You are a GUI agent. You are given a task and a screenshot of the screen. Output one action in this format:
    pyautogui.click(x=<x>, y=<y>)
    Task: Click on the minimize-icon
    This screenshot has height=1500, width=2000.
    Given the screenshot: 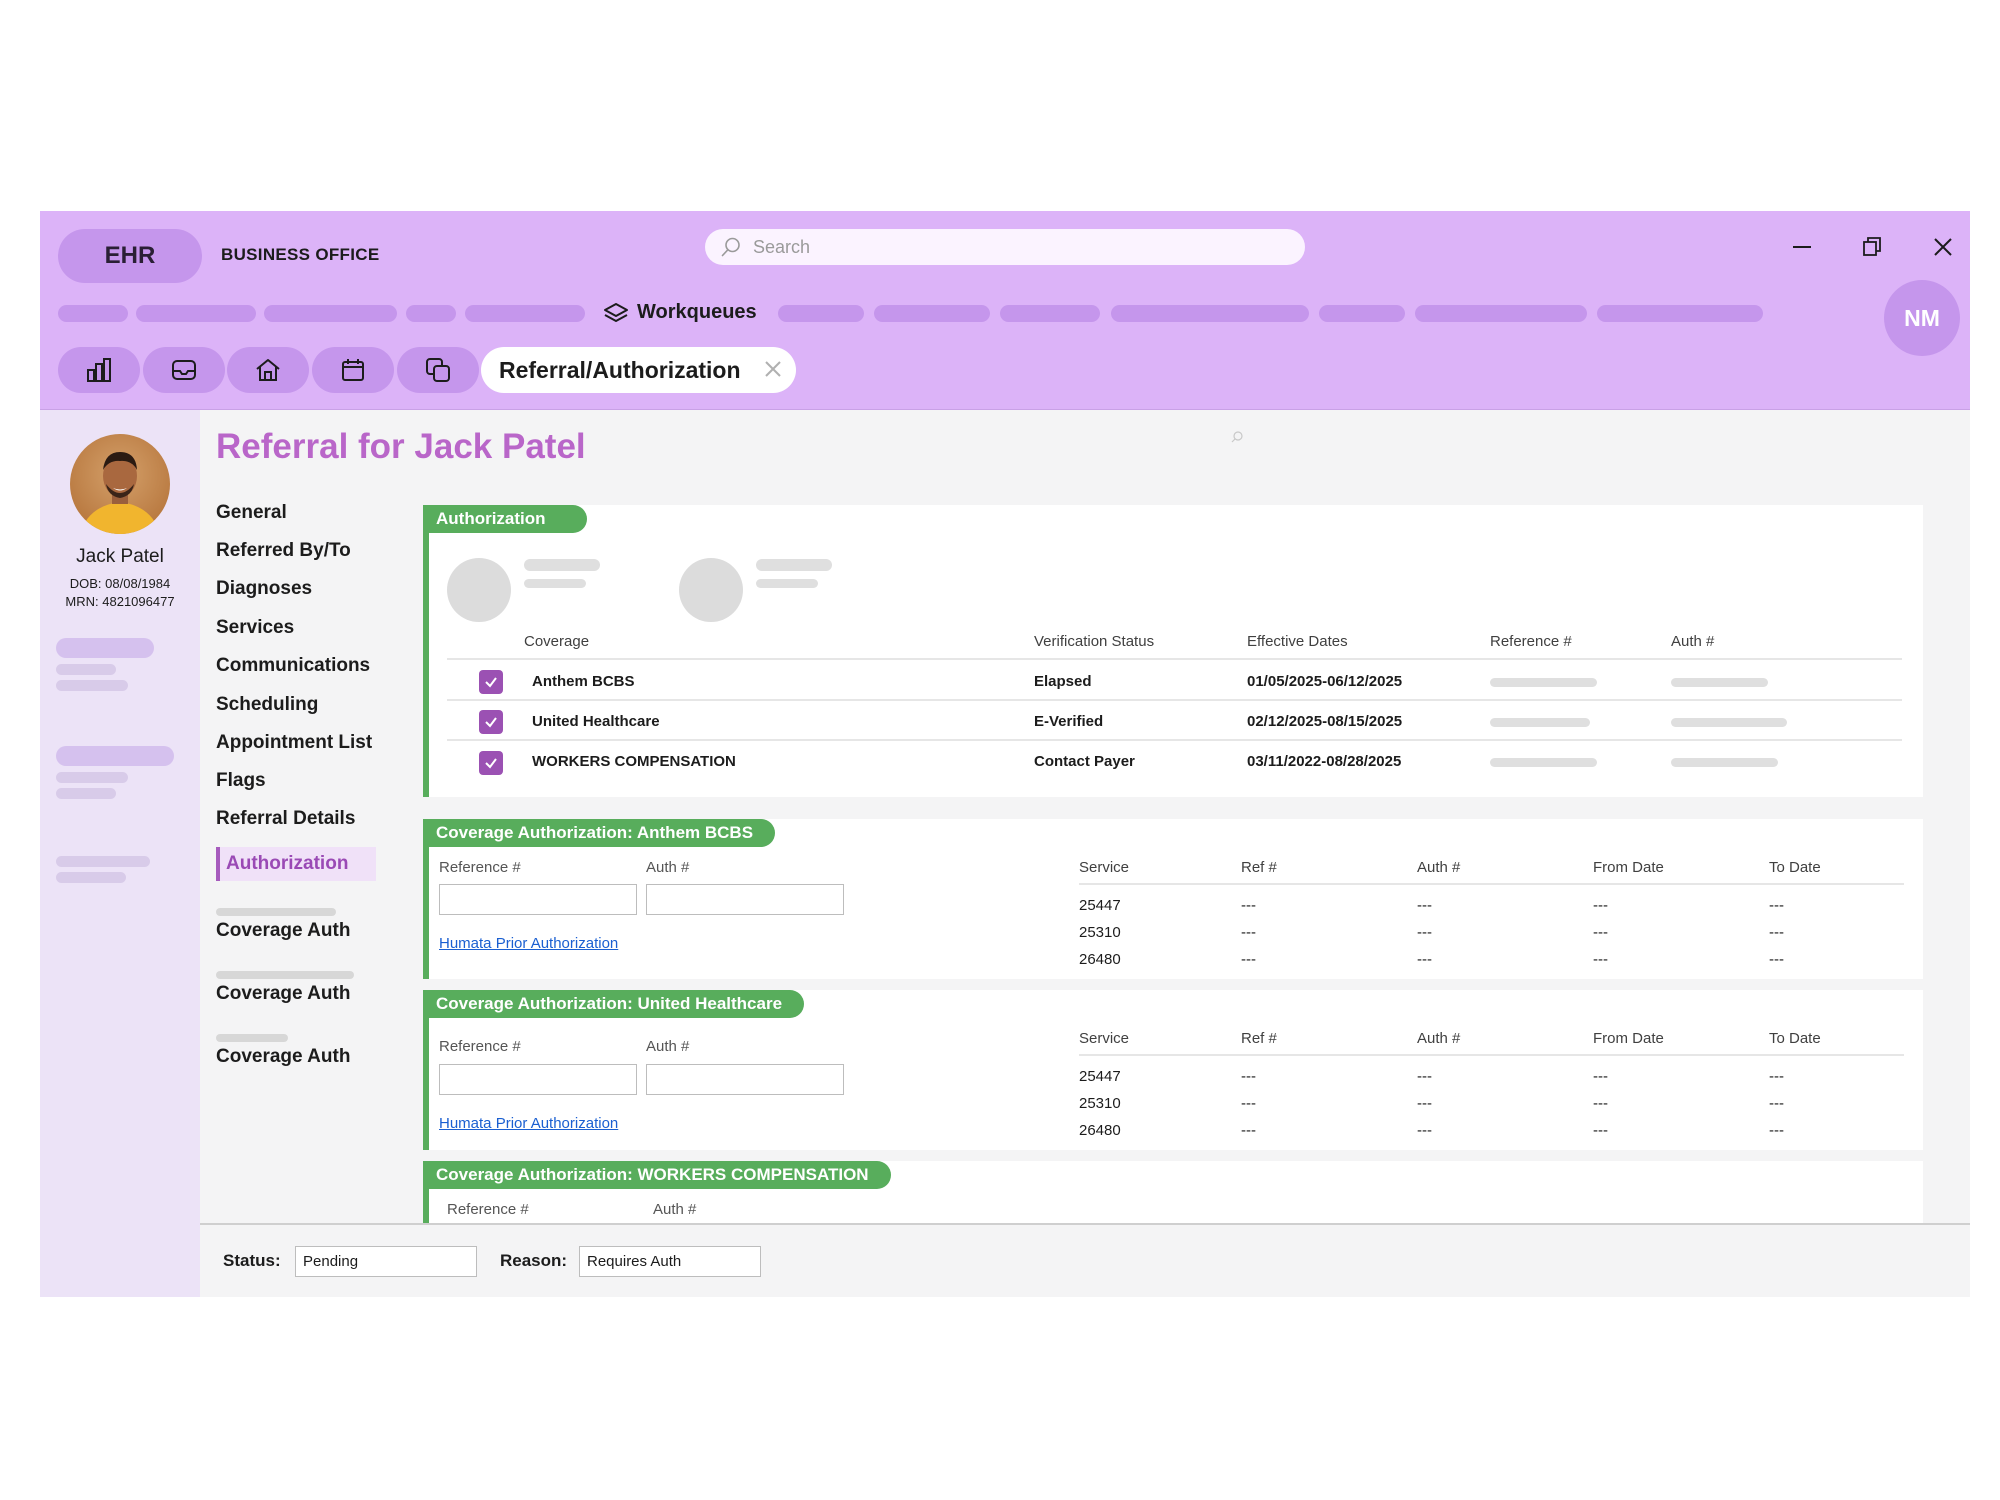 What is the action you would take?
    pyautogui.click(x=1802, y=247)
    